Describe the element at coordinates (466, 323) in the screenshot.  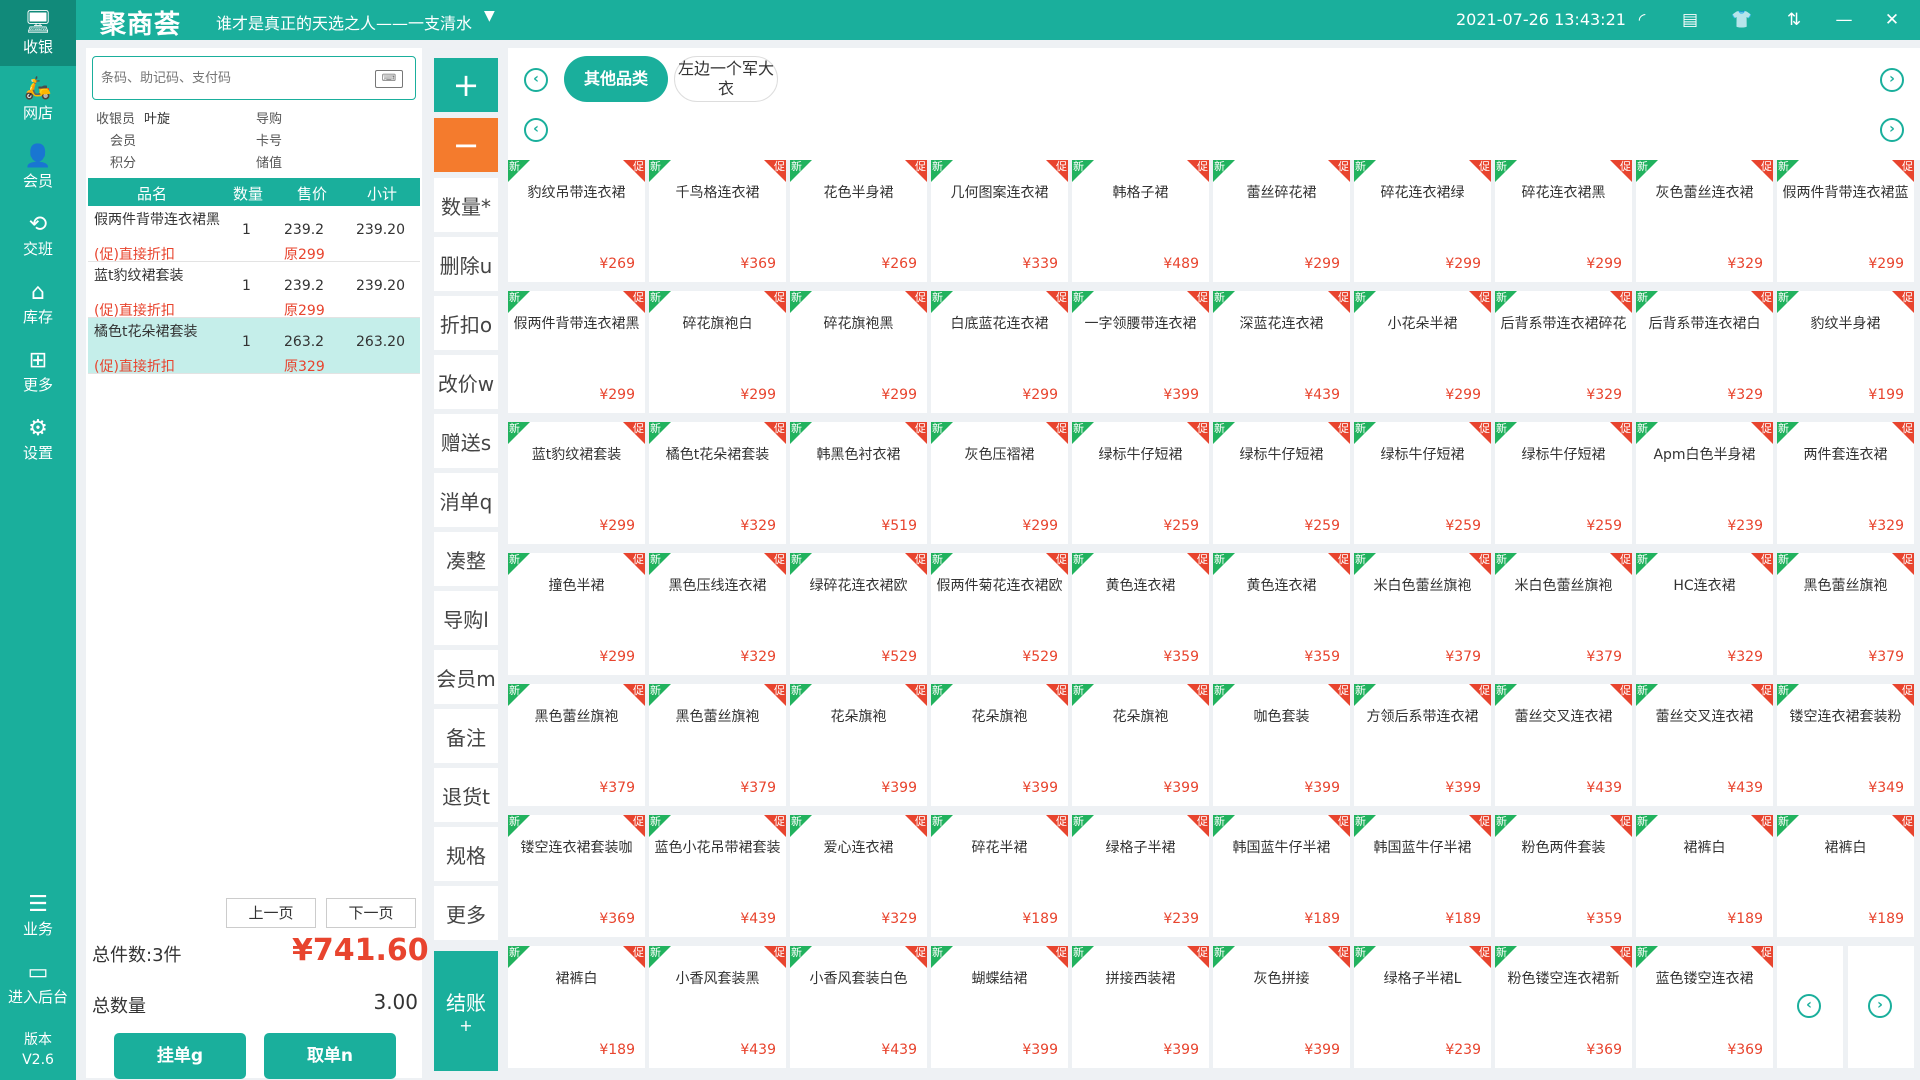
I see `discount-button: 折扣o` at that location.